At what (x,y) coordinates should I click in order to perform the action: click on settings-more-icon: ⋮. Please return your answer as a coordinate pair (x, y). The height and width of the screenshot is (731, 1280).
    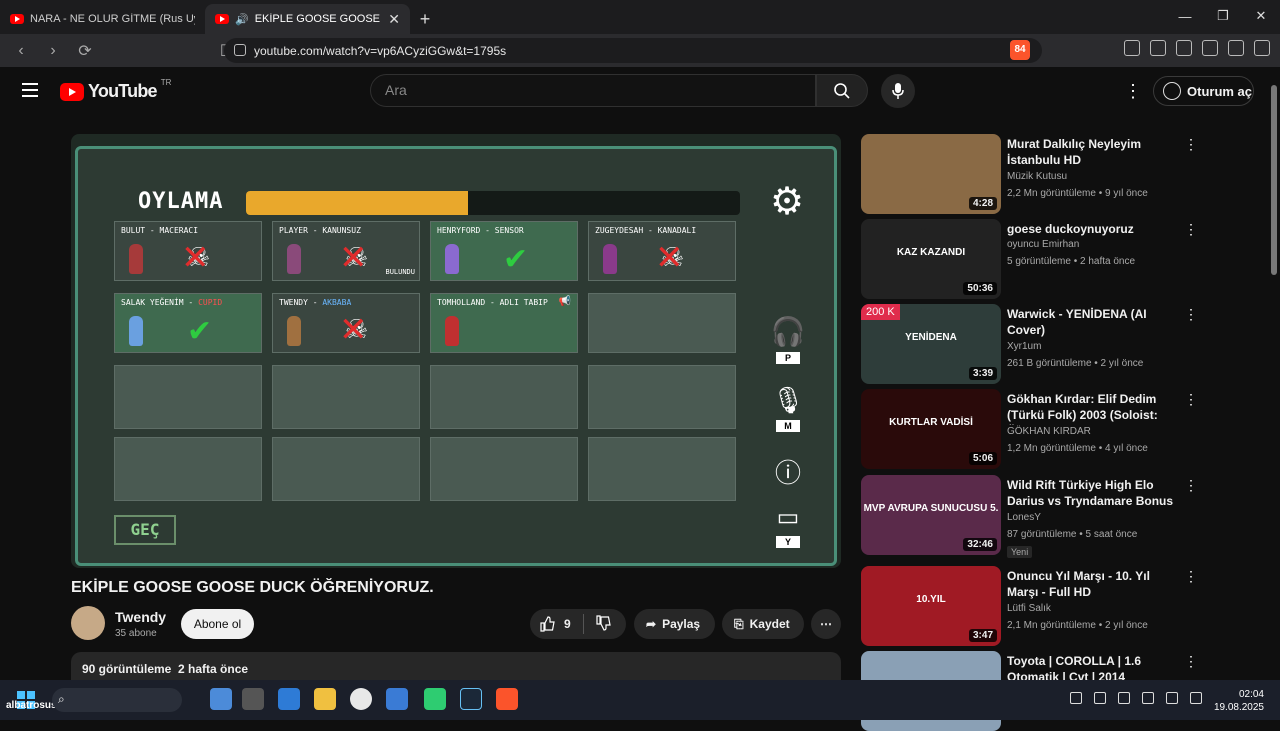
    Looking at the image, I should click on (1133, 91).